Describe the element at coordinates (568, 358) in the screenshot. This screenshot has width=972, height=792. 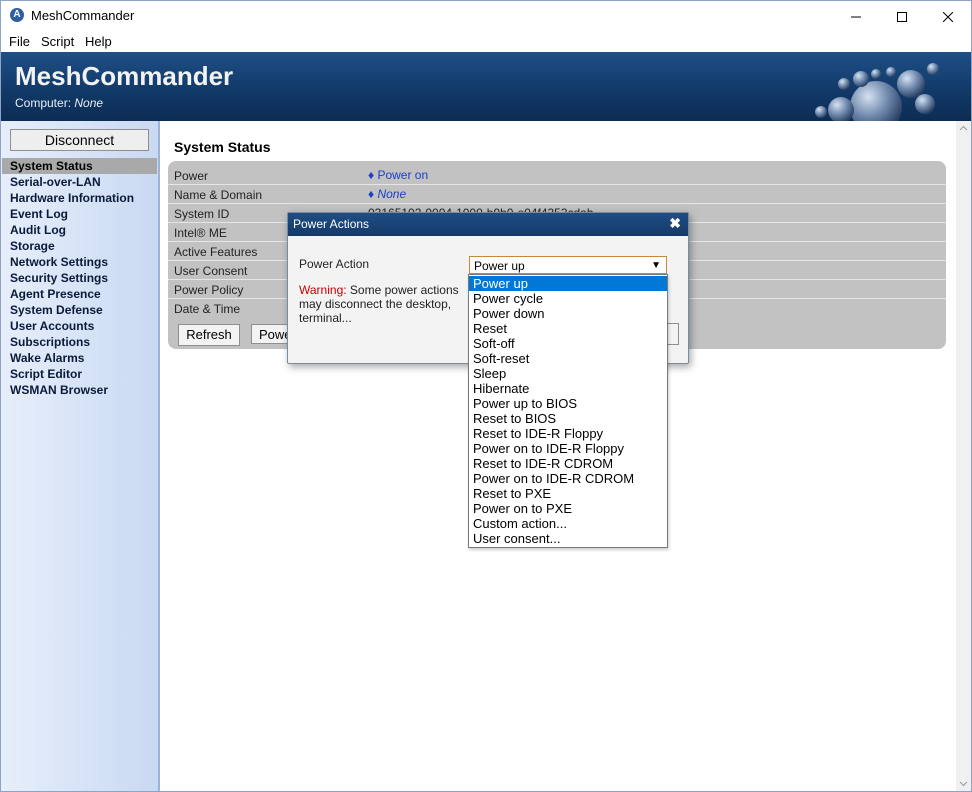
I see `option-soft-reset: Soft-reset` at that location.